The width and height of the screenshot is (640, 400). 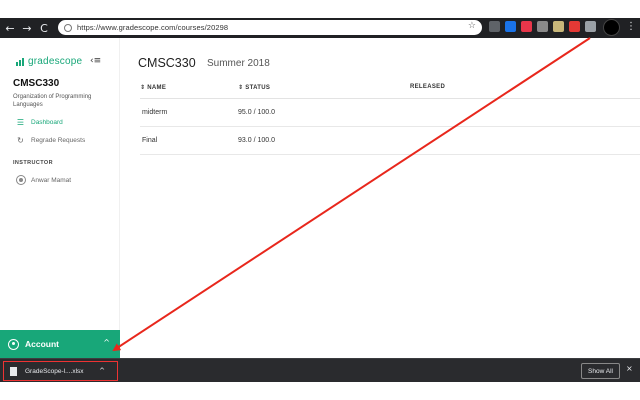 What do you see at coordinates (629, 368) in the screenshot?
I see `close-icon: ×` at bounding box center [629, 368].